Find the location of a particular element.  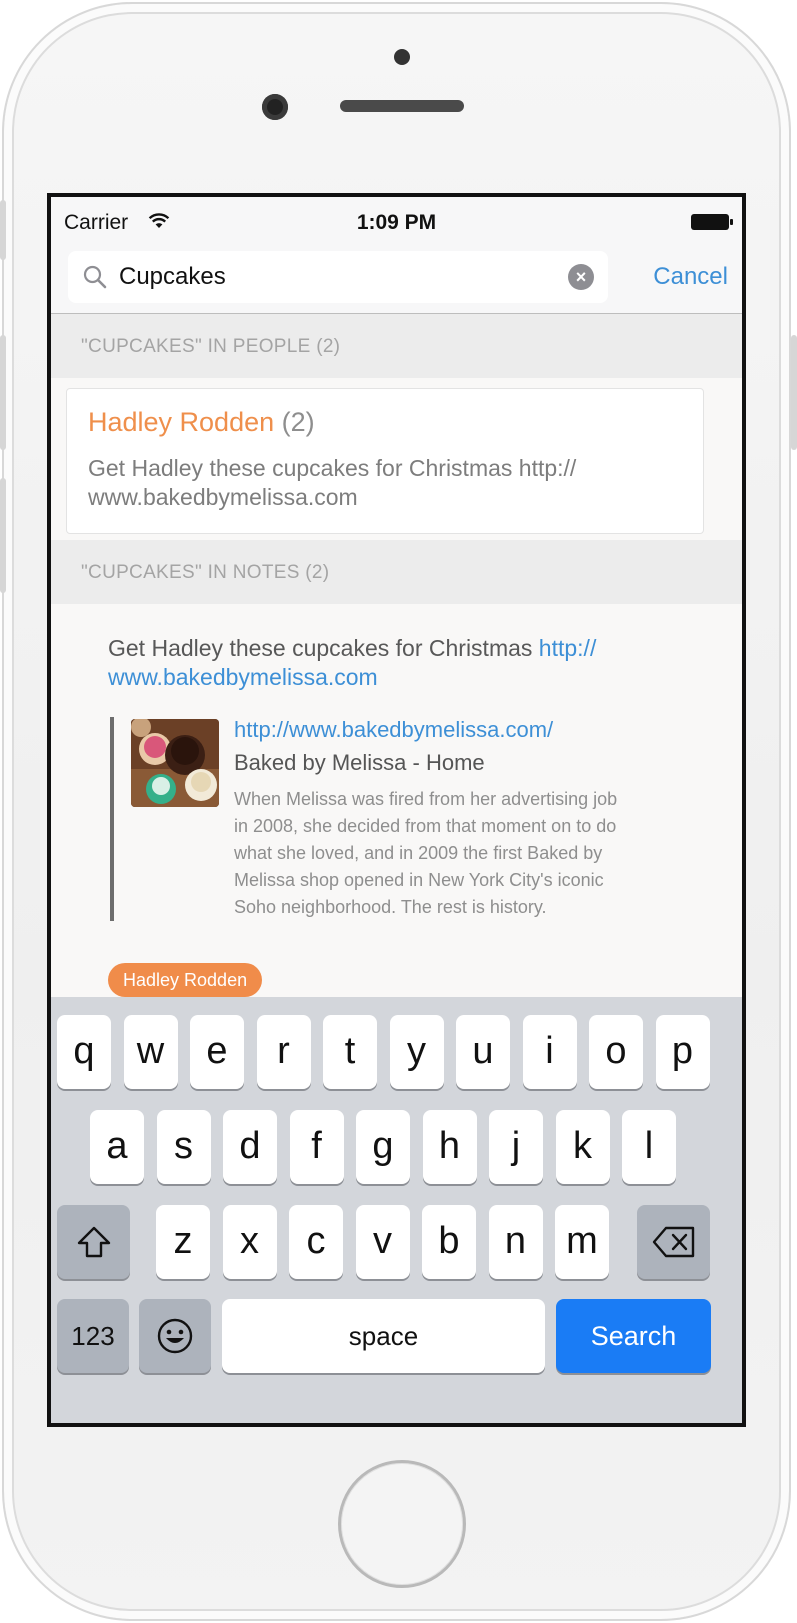

shift-icon is located at coordinates (93, 1242).